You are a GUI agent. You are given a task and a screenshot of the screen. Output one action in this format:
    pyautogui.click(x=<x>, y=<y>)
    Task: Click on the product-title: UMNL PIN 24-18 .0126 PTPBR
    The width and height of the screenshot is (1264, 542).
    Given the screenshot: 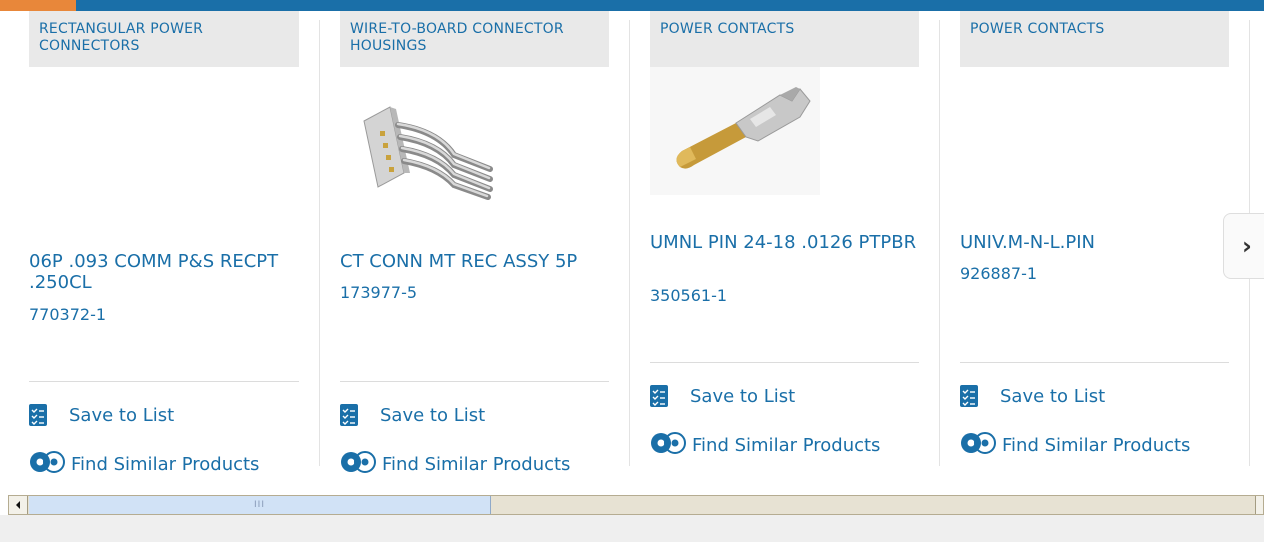 What is the action you would take?
    pyautogui.click(x=785, y=242)
    